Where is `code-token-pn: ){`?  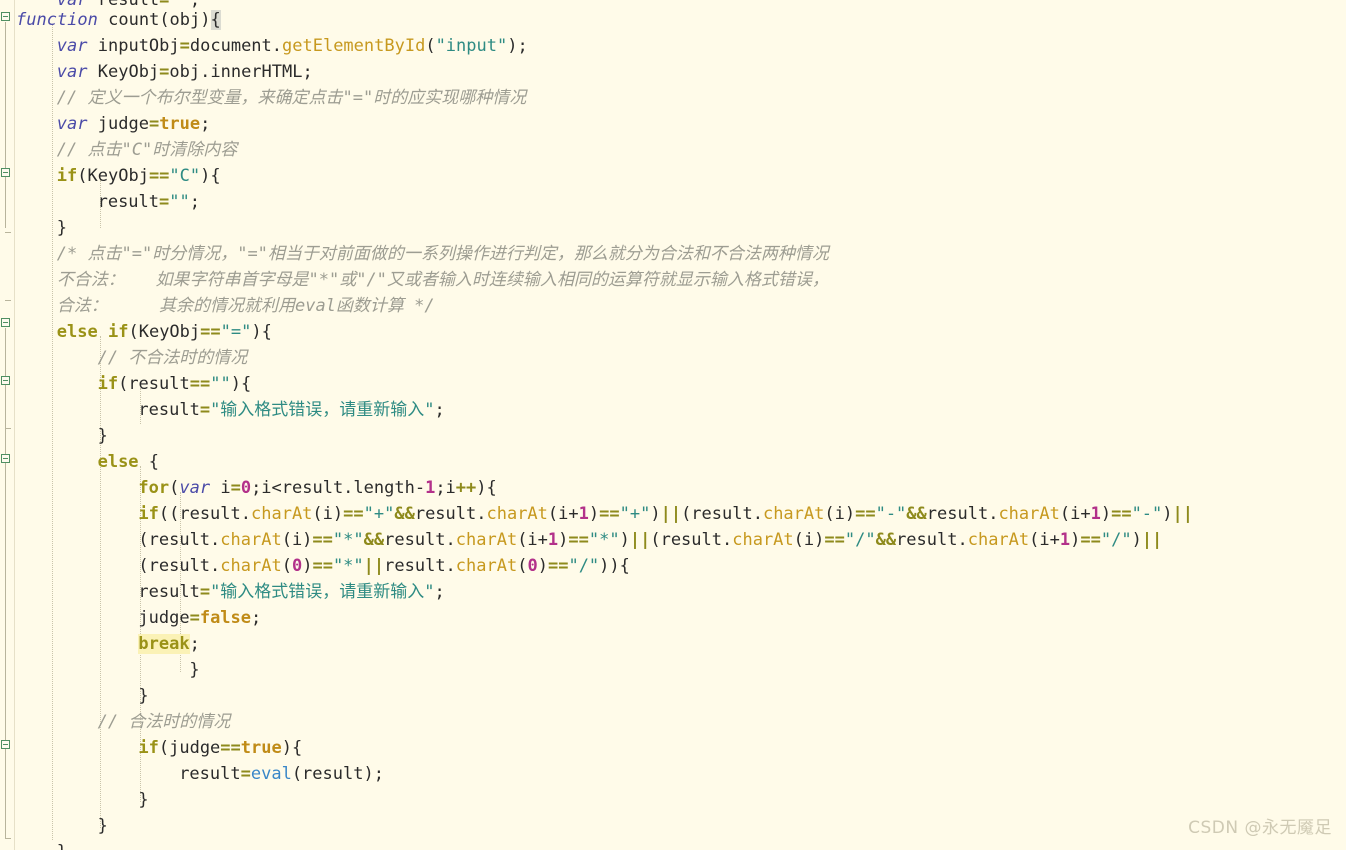 code-token-pn: ){ is located at coordinates (486, 488).